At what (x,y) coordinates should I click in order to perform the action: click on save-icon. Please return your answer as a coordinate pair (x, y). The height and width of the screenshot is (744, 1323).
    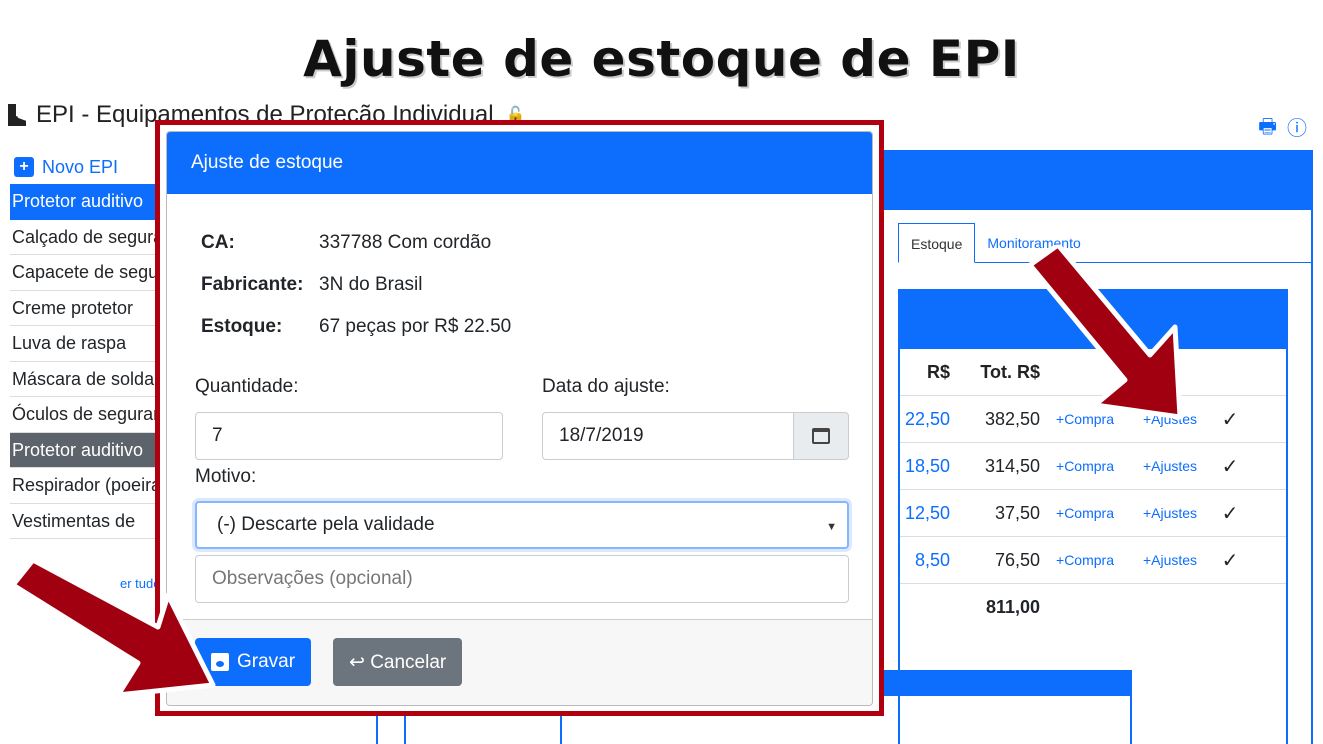
    Looking at the image, I should click on (220, 662).